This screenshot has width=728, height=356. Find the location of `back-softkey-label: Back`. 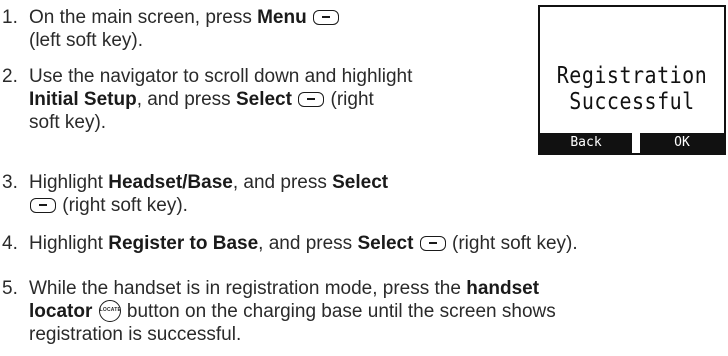

back-softkey-label: Back is located at coordinates (586, 143).